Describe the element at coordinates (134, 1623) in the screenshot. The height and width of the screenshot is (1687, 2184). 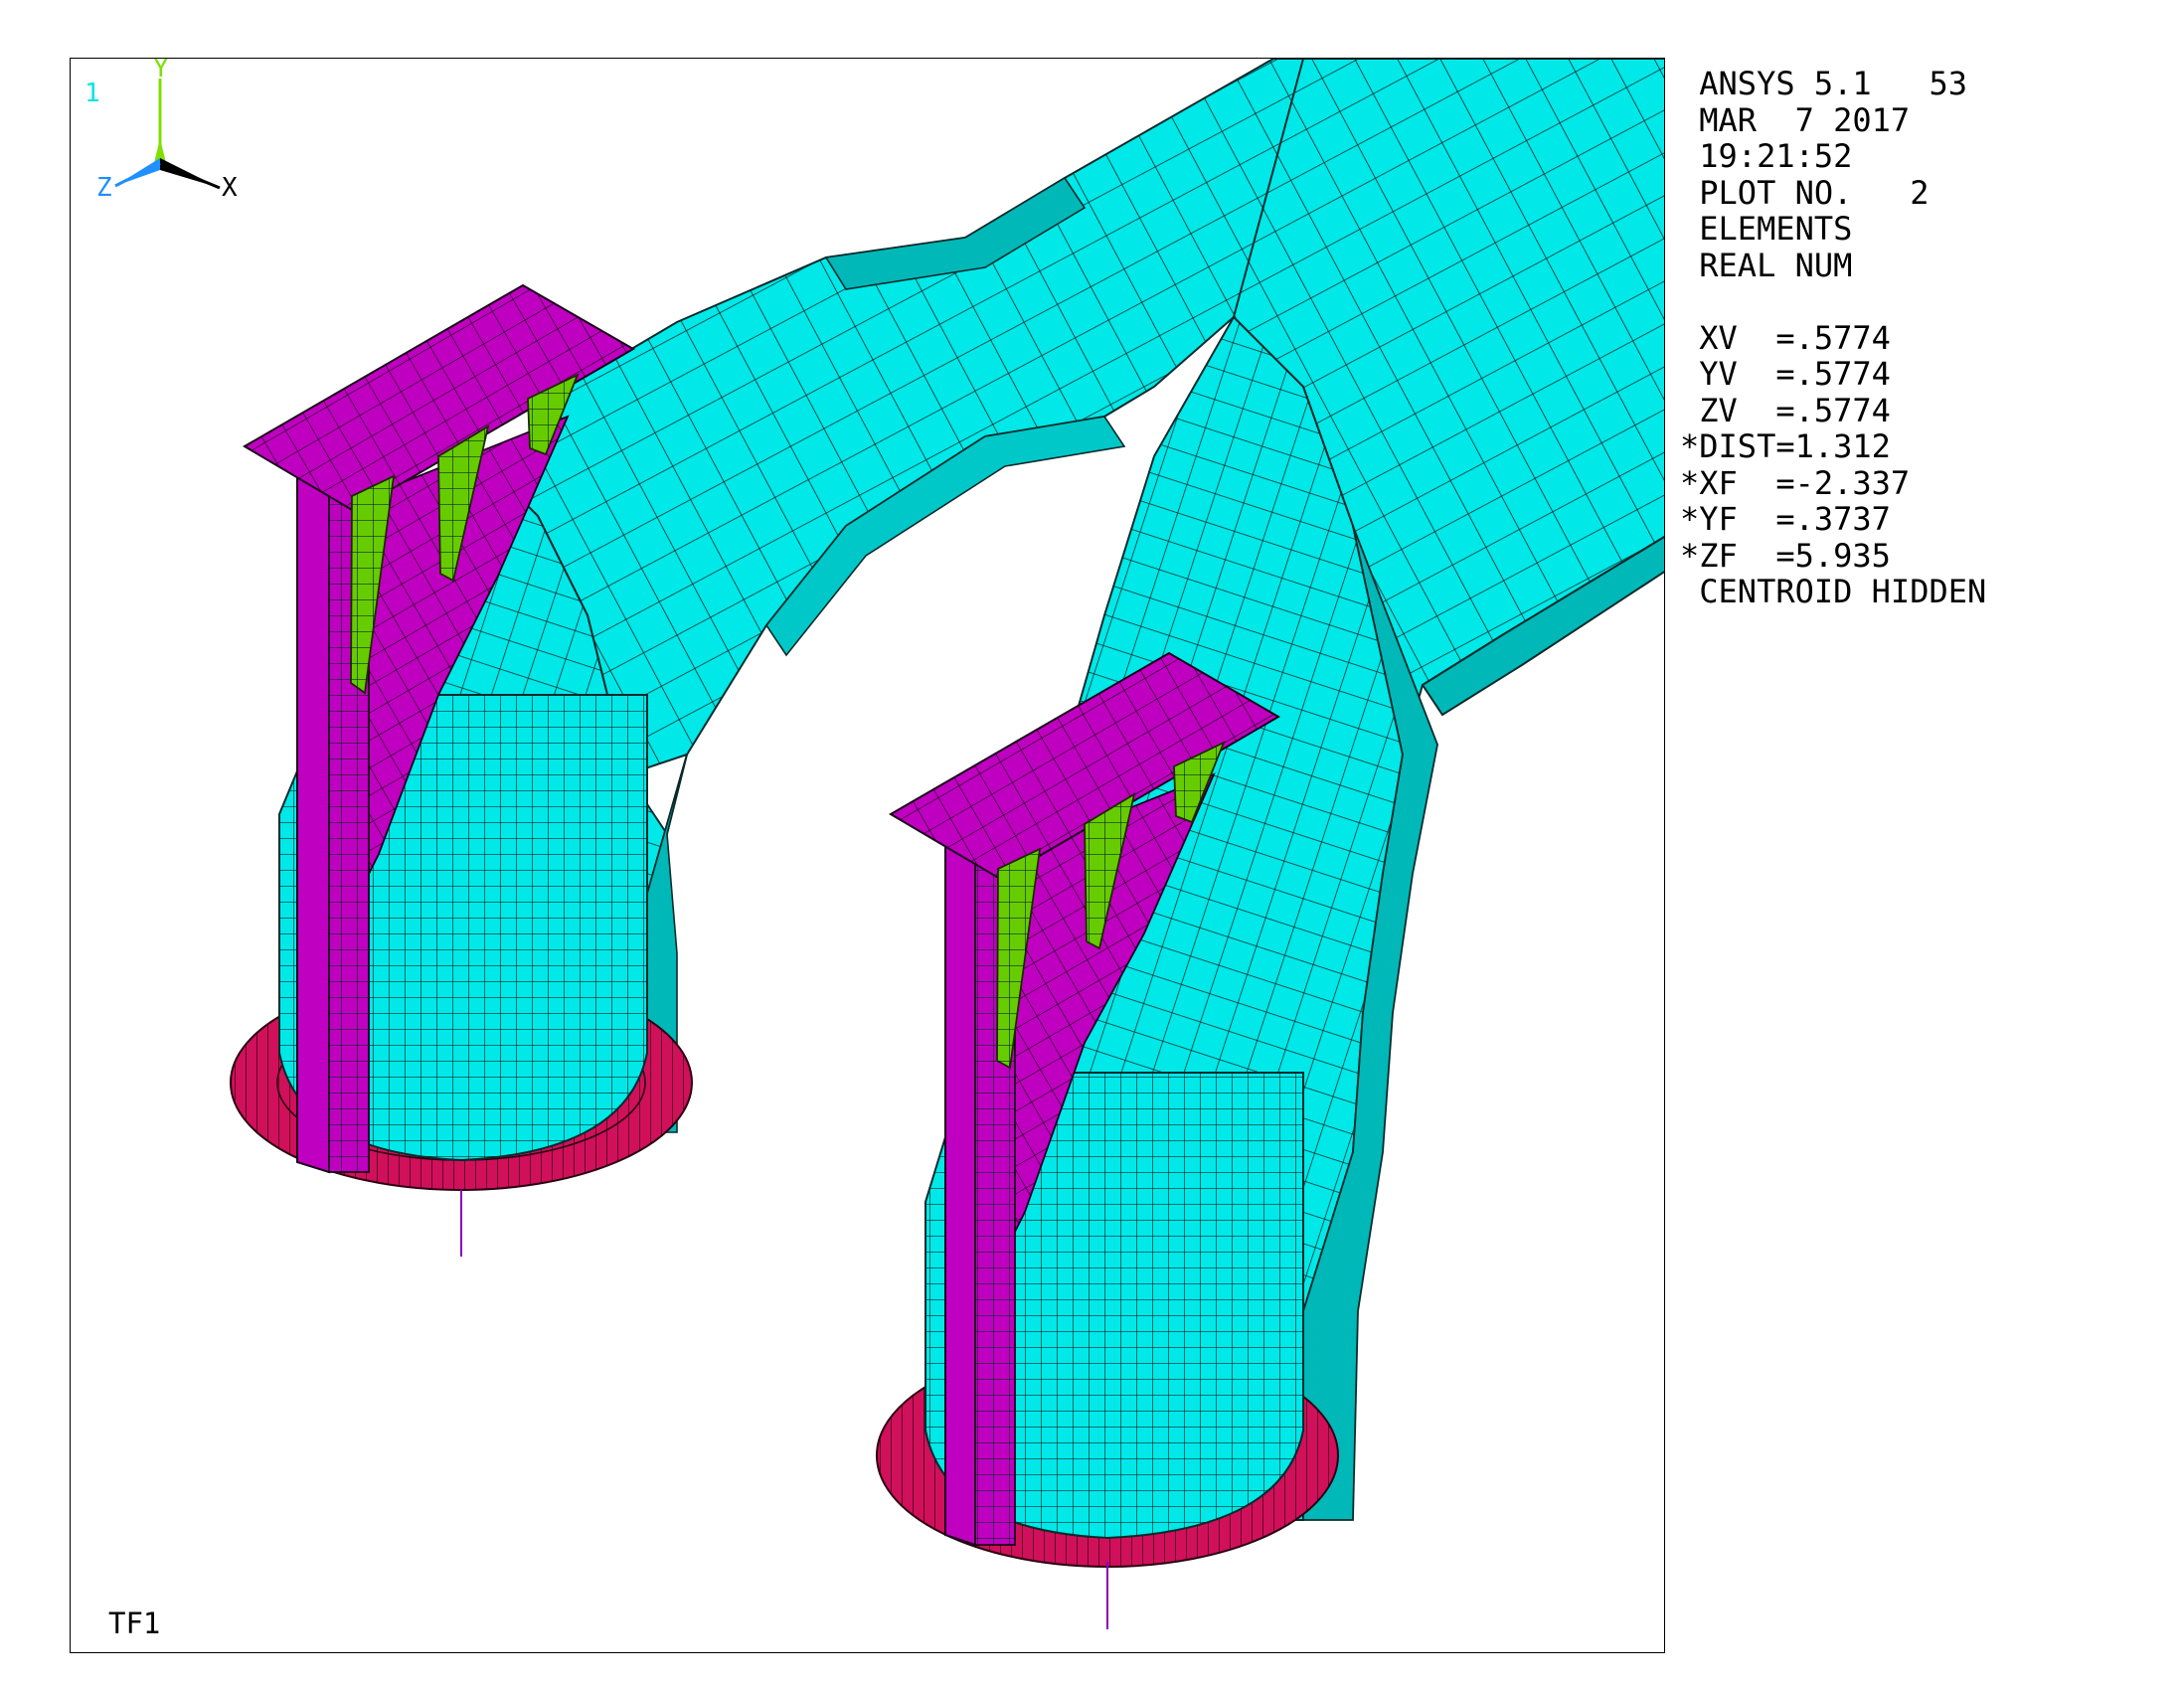
I see `title-tag: TF1` at that location.